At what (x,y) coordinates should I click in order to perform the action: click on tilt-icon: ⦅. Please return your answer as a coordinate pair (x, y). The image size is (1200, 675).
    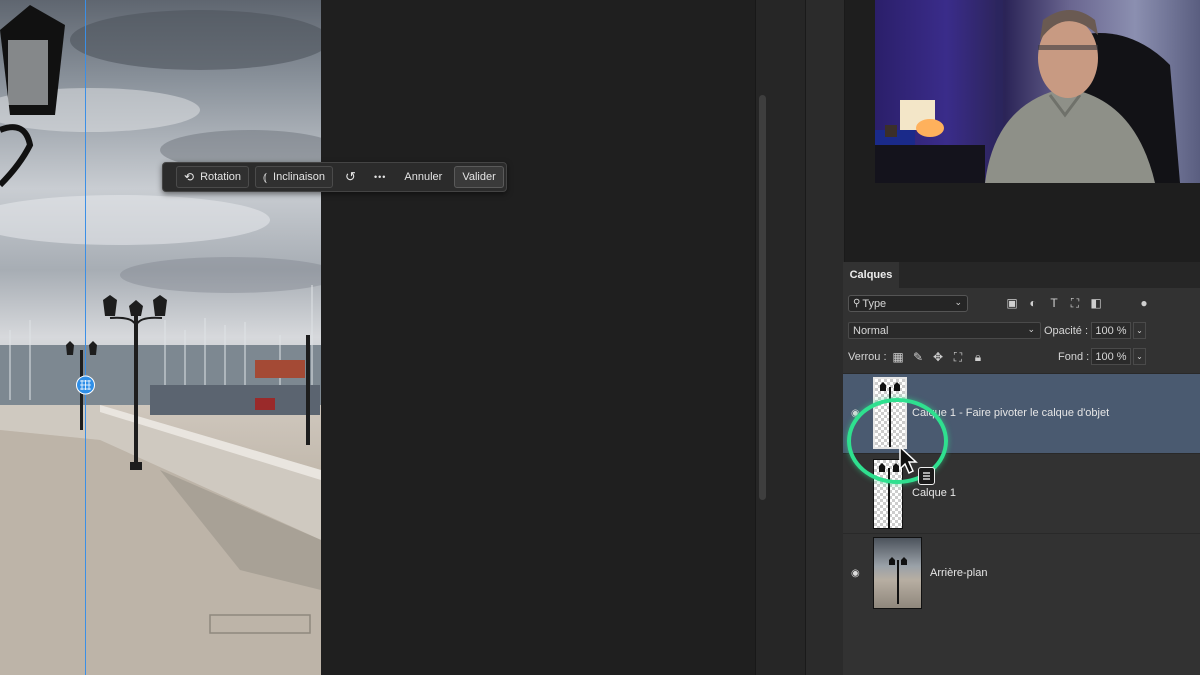
    Looking at the image, I should click on (265, 176).